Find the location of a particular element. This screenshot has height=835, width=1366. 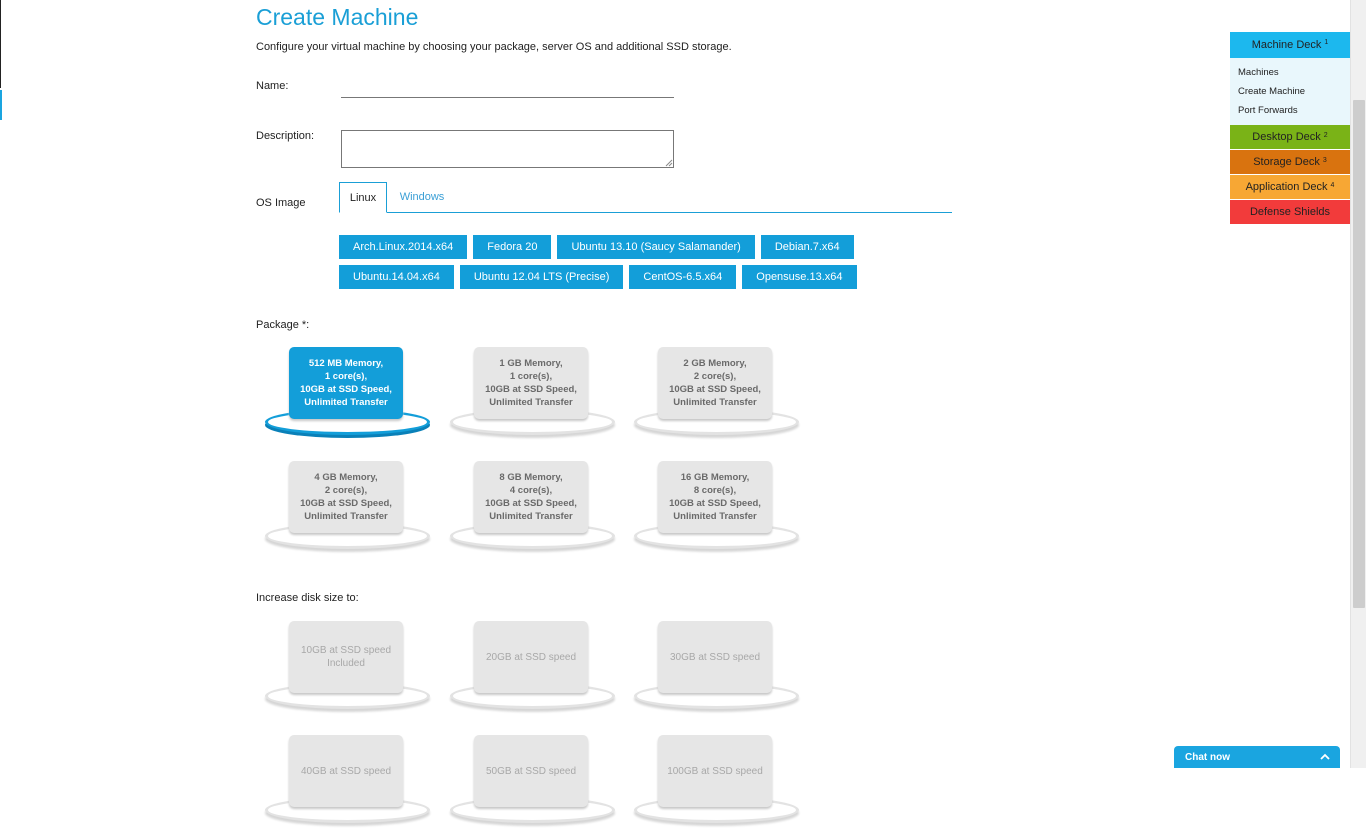

sidebar-item-label: Desktop Deck is located at coordinates (1286, 137).